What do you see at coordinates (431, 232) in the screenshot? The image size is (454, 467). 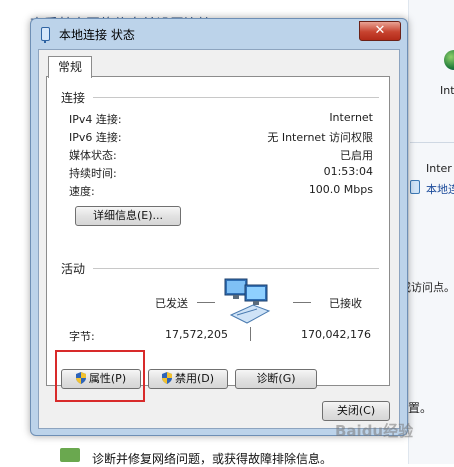 I see `background-right-panel` at bounding box center [431, 232].